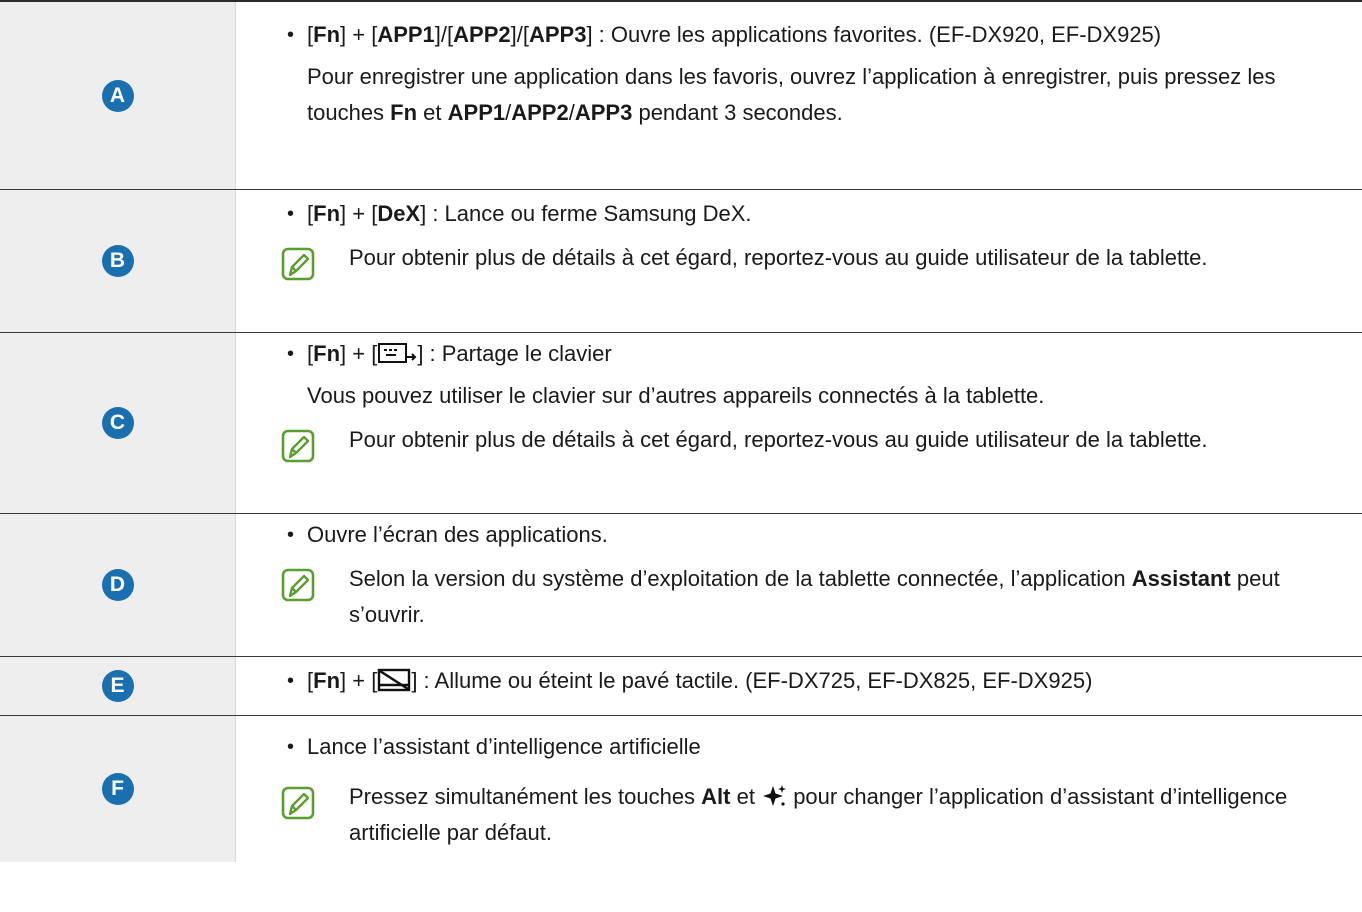  I want to click on label-badge: F, so click(117, 789).